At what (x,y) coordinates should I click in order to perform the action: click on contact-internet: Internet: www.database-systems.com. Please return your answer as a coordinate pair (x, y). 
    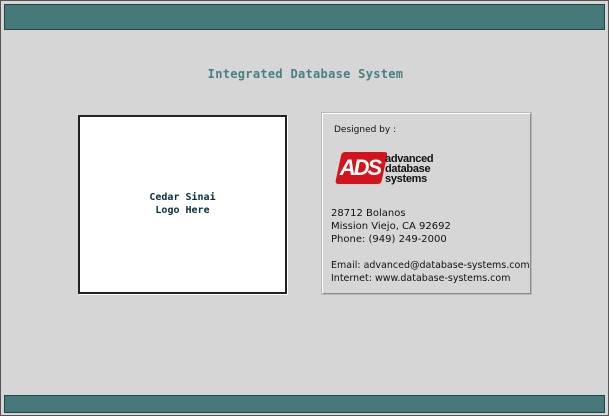
    Looking at the image, I should click on (421, 278).